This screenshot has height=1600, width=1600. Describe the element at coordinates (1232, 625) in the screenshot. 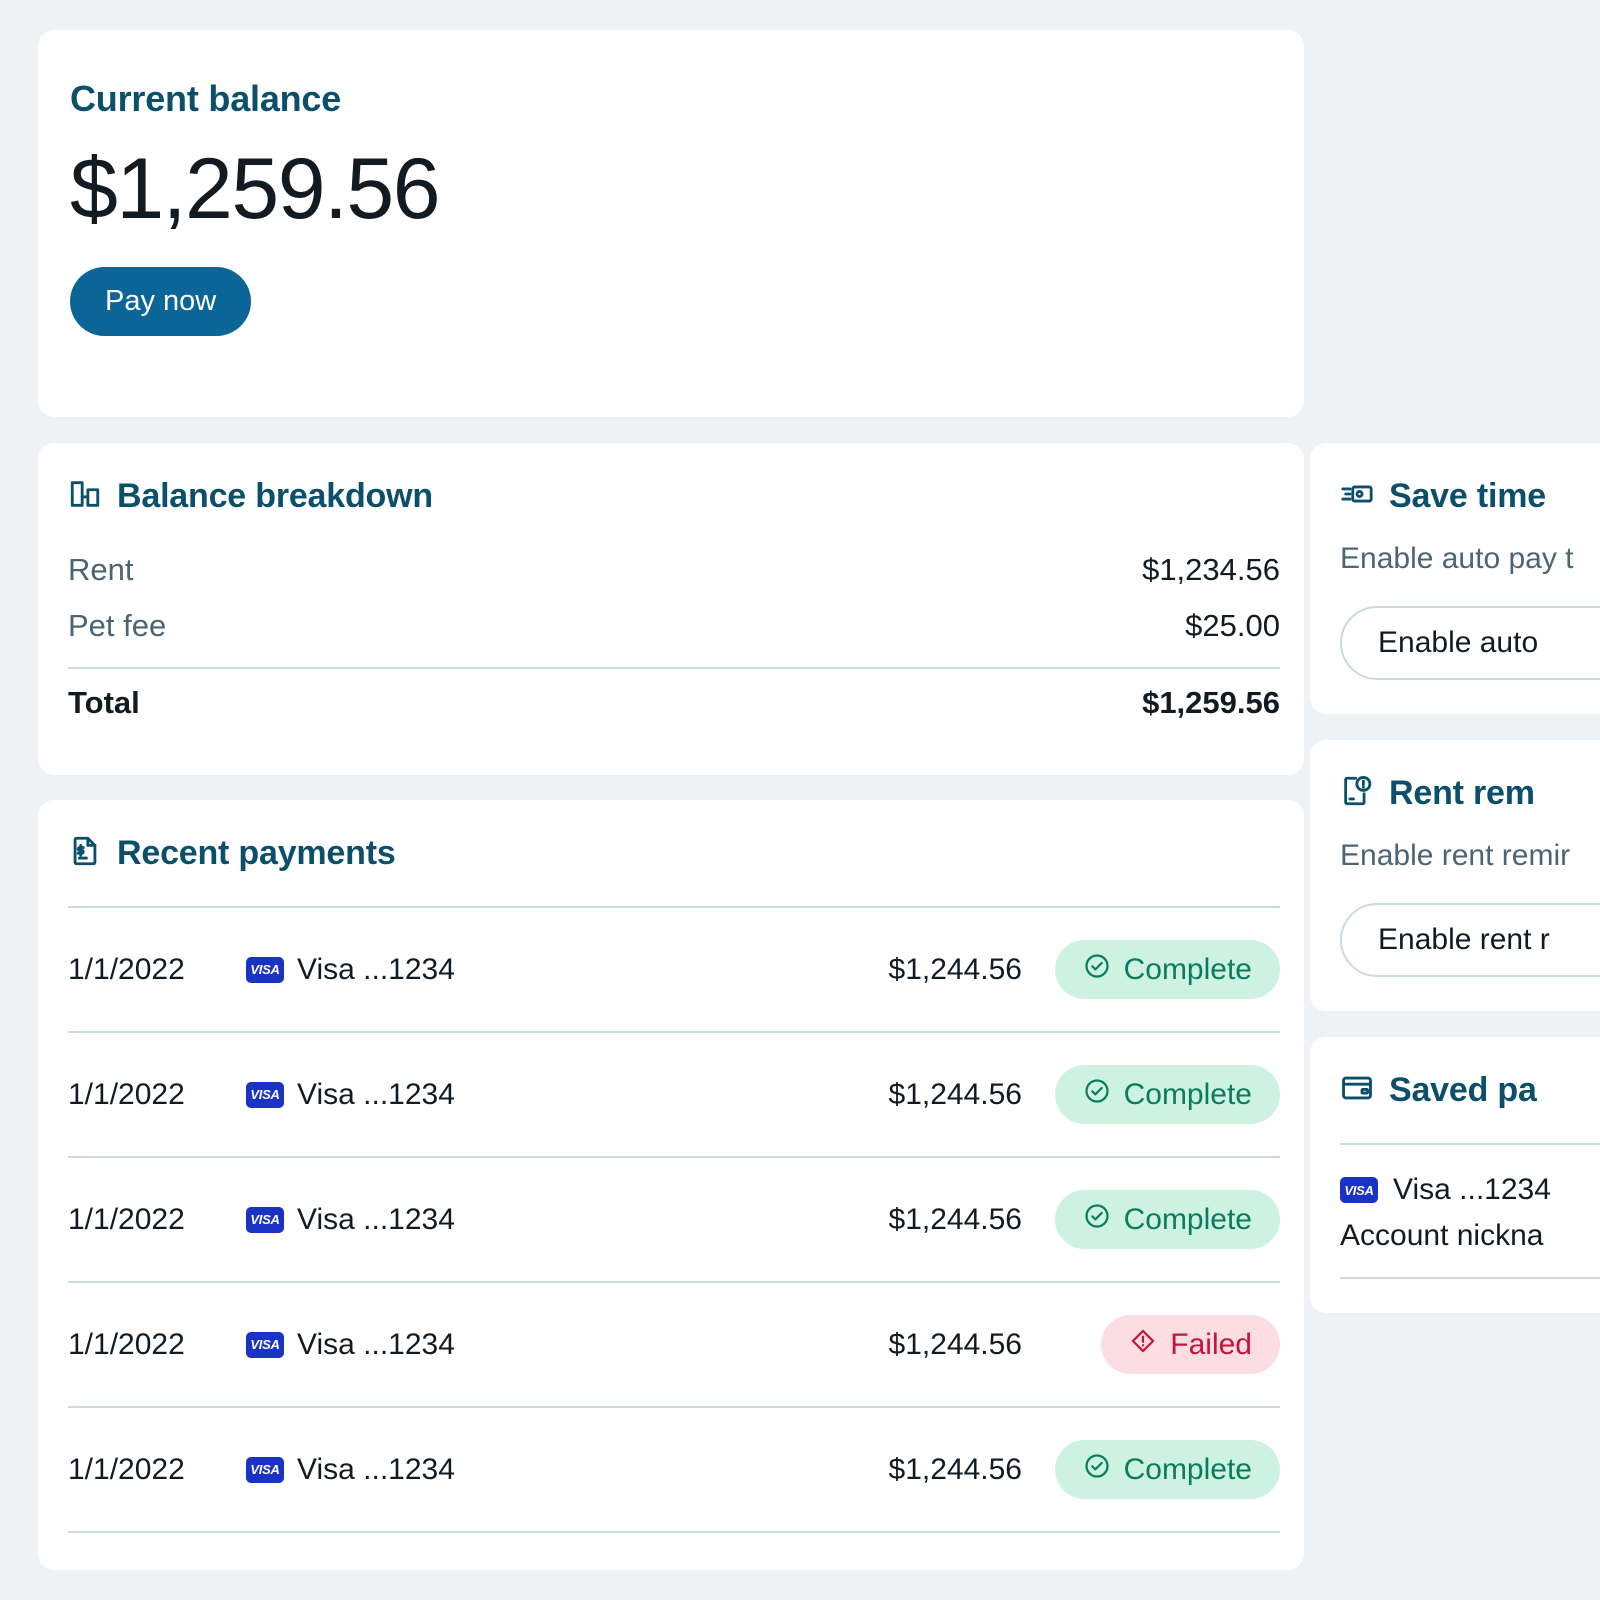

I see `breakdown-row-value: $25.00` at that location.